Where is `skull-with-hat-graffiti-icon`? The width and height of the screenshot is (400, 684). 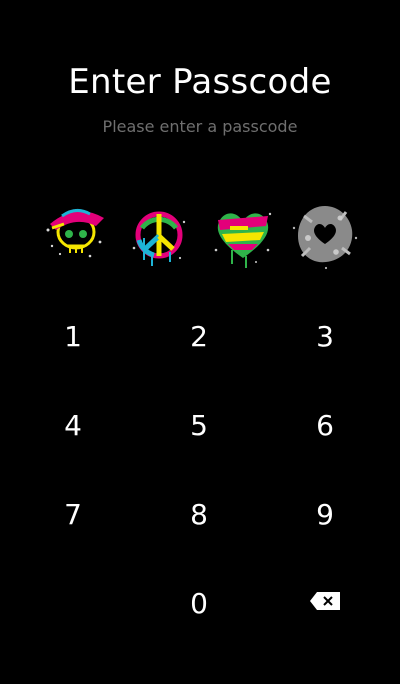 skull-with-hat-graffiti-icon is located at coordinates (75, 235).